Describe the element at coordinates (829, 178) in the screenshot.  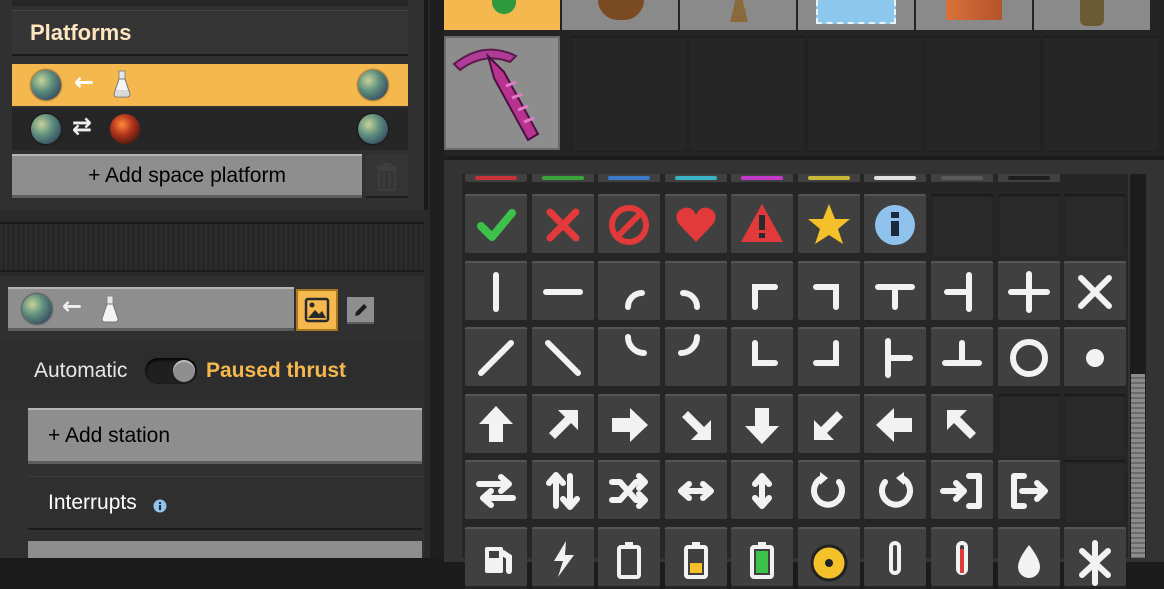
I see `yellow-signal-cell` at that location.